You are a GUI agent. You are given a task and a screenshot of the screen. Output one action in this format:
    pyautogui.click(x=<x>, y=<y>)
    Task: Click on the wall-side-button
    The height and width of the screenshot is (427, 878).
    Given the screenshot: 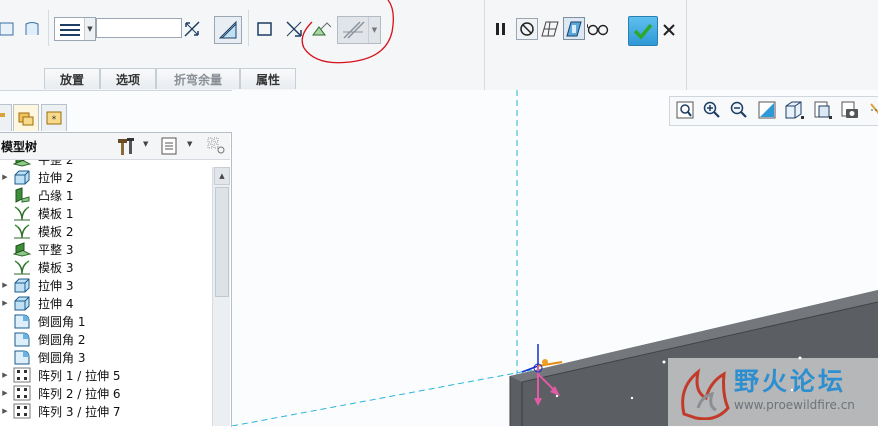 What is the action you would take?
    pyautogui.click(x=228, y=30)
    